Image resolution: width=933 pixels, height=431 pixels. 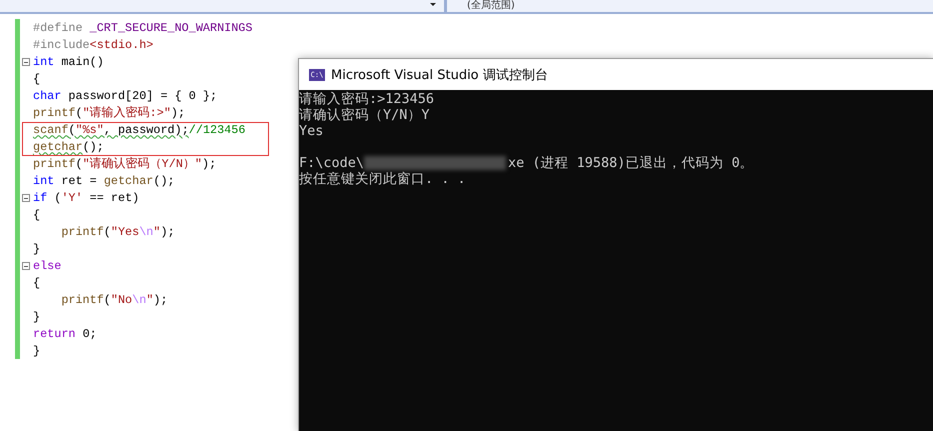 What do you see at coordinates (104, 181) in the screenshot?
I see `code-line: int ret = getchar();` at bounding box center [104, 181].